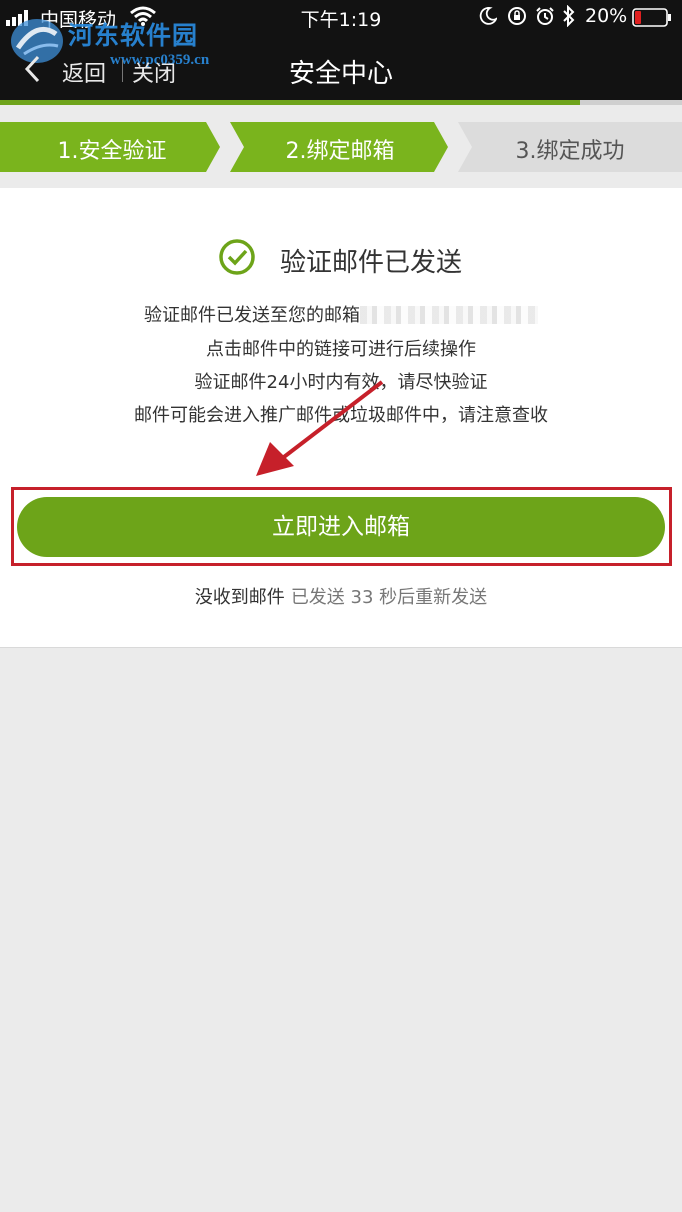 The height and width of the screenshot is (1212, 682). I want to click on resend-row: 没收到邮件 已发送 33 秒后重新发送, so click(341, 596).